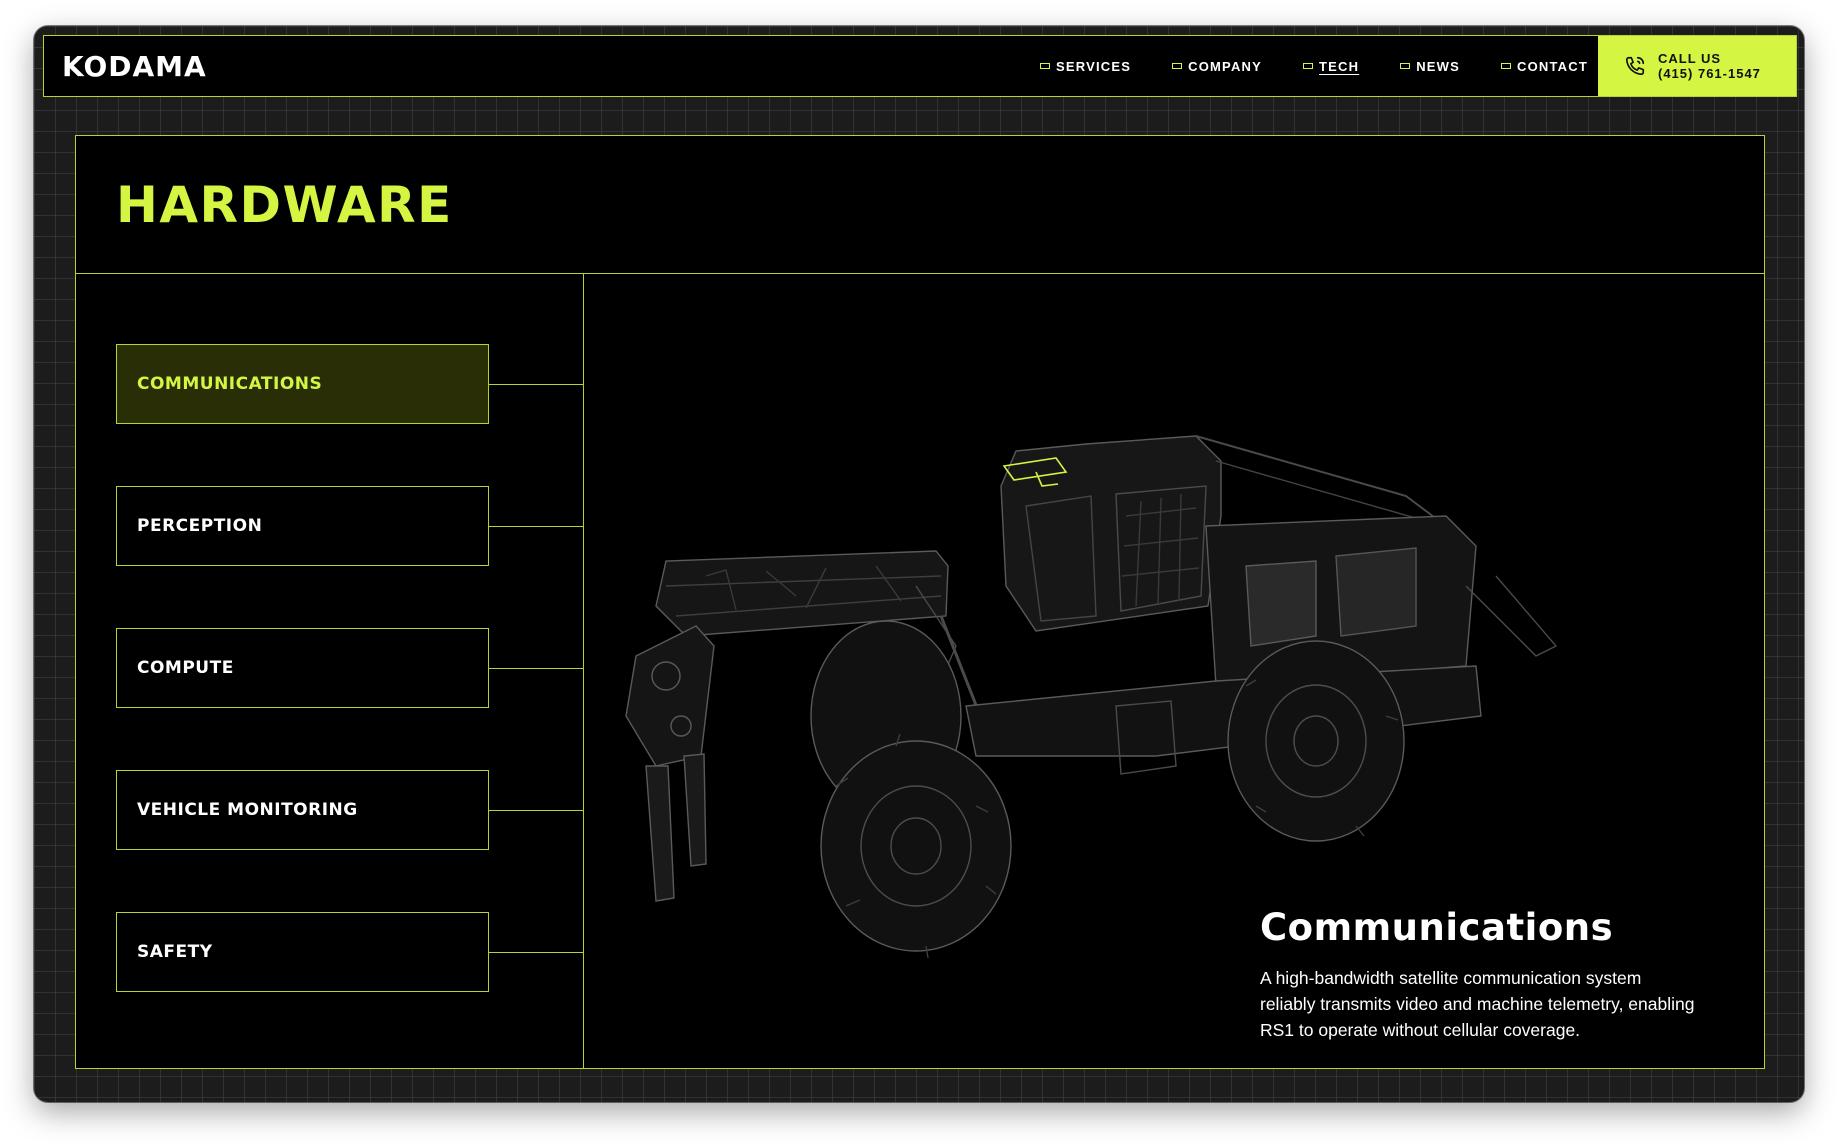 The width and height of the screenshot is (1837, 1143). I want to click on nav-label: COMPANY, so click(1225, 66).